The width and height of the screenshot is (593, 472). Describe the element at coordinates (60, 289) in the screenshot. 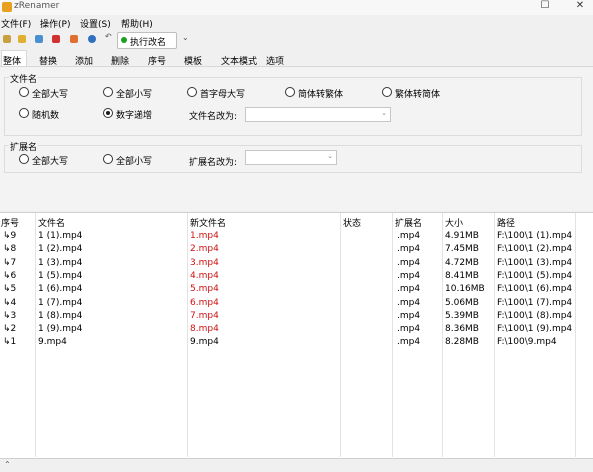

I see `cell-name: 1 (6).mp4` at that location.